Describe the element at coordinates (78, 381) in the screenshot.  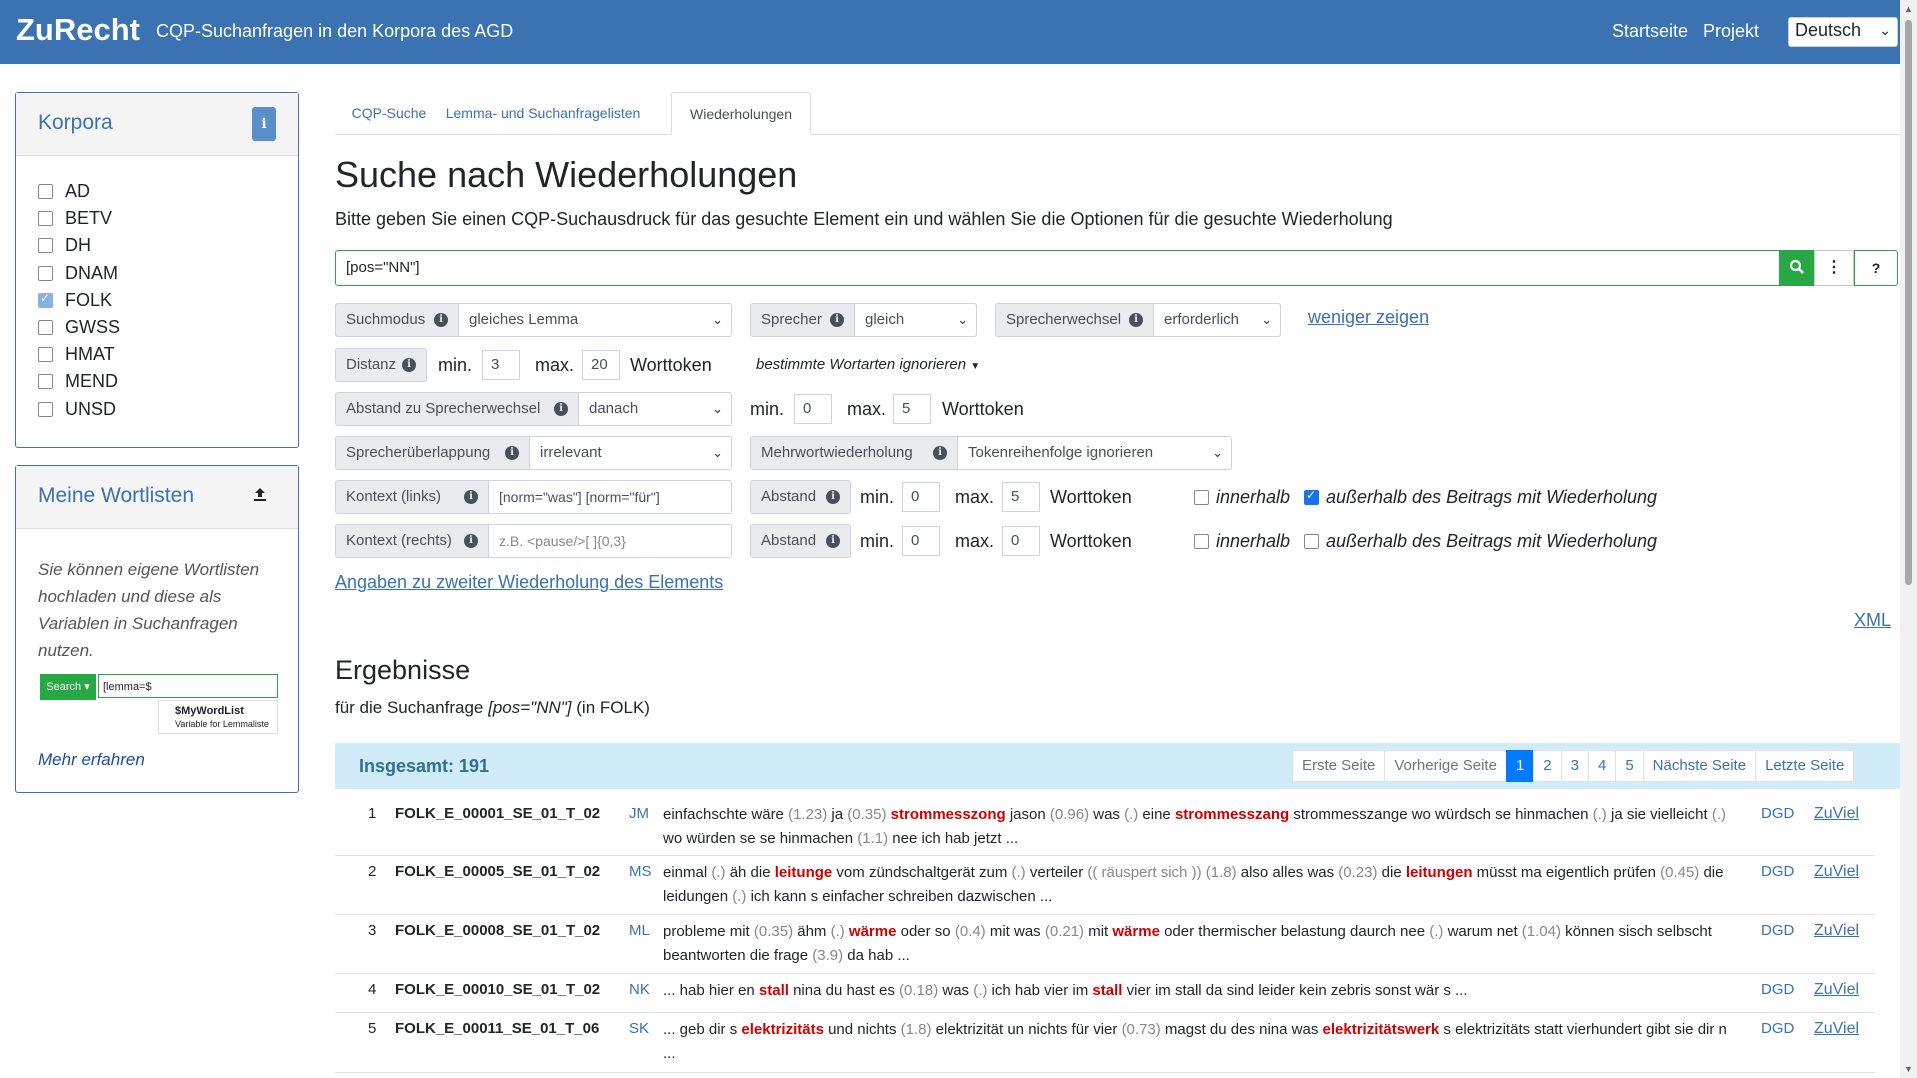
I see `korpus-checkbox-7: MEND` at that location.